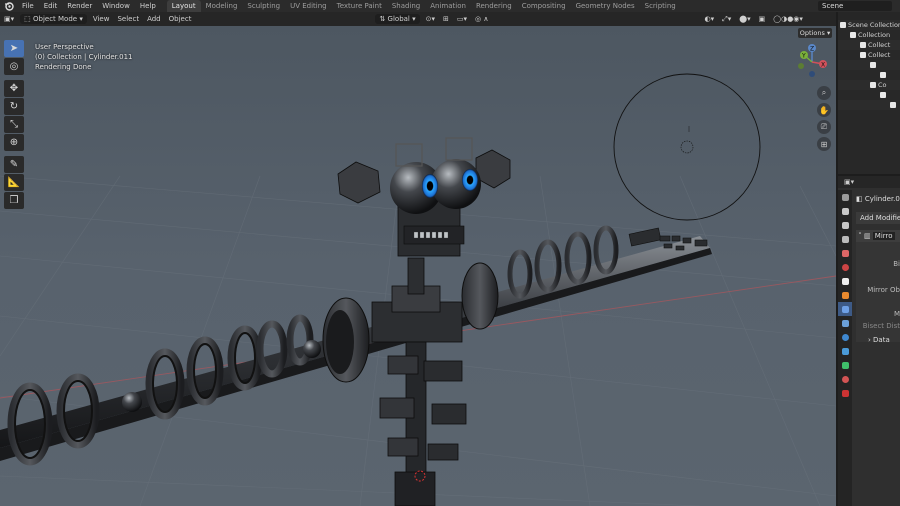 This screenshot has height=506, width=900. I want to click on render-tab, so click(845, 211).